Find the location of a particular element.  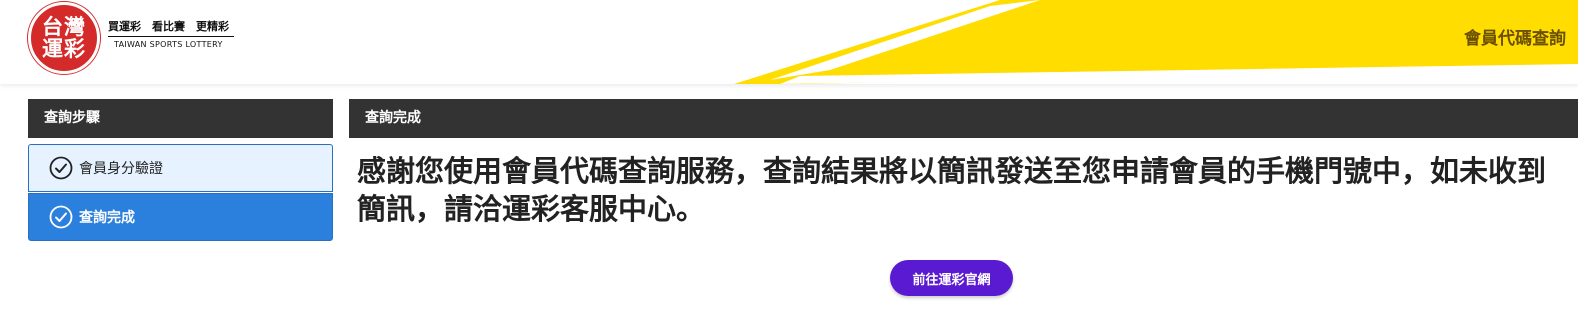

page-title: 會員代碼查詢 is located at coordinates (1515, 39).